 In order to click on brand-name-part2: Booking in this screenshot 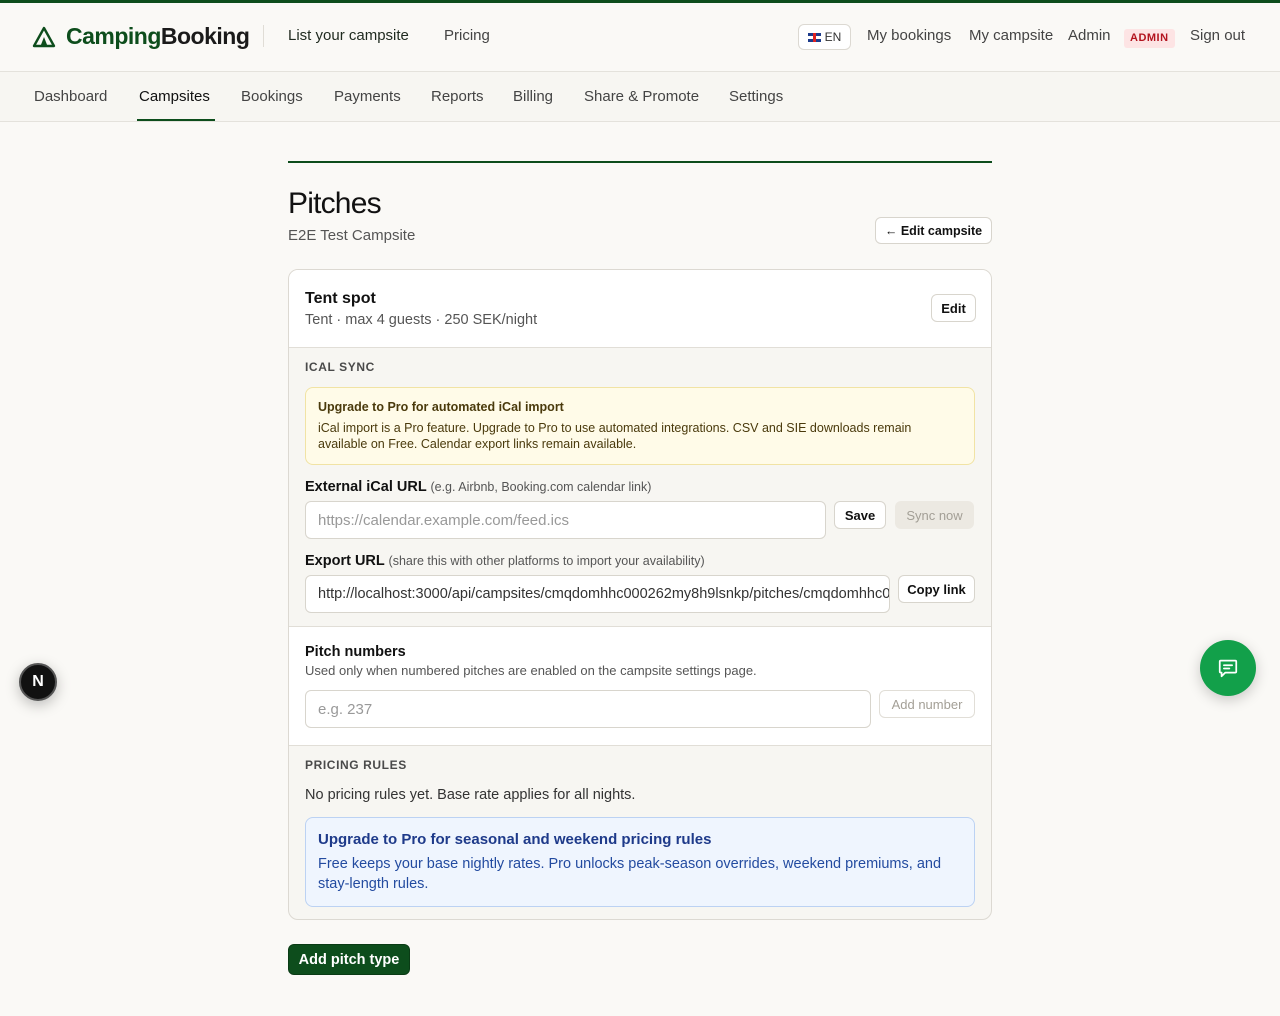, I will do `click(205, 36)`.